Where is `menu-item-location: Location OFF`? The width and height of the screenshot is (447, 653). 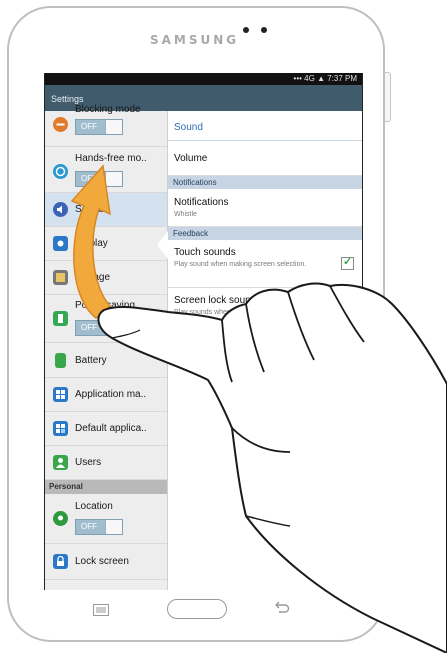
menu-item-location: Location OFF is located at coordinates (106, 519).